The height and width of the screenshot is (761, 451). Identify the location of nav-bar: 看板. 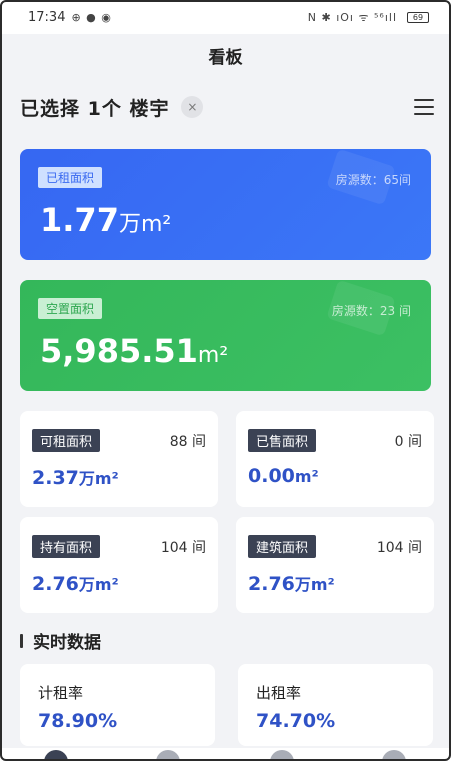
(225, 55).